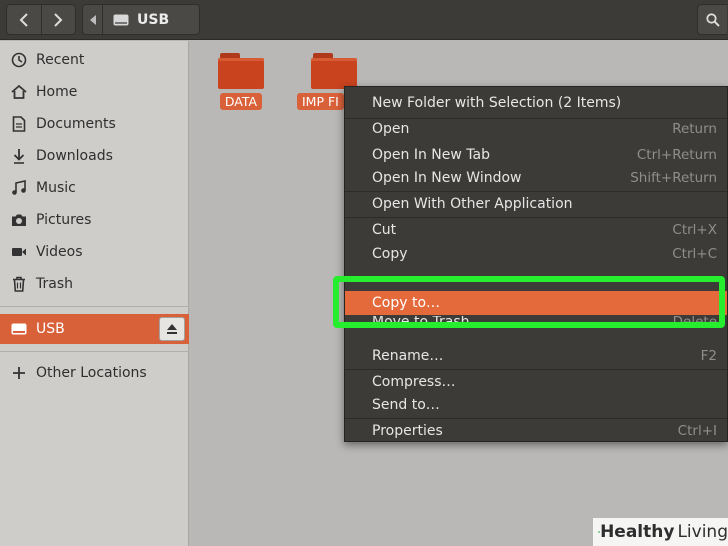 The width and height of the screenshot is (728, 546). Describe the element at coordinates (57, 92) in the screenshot. I see `sidebar-item-label: Home` at that location.